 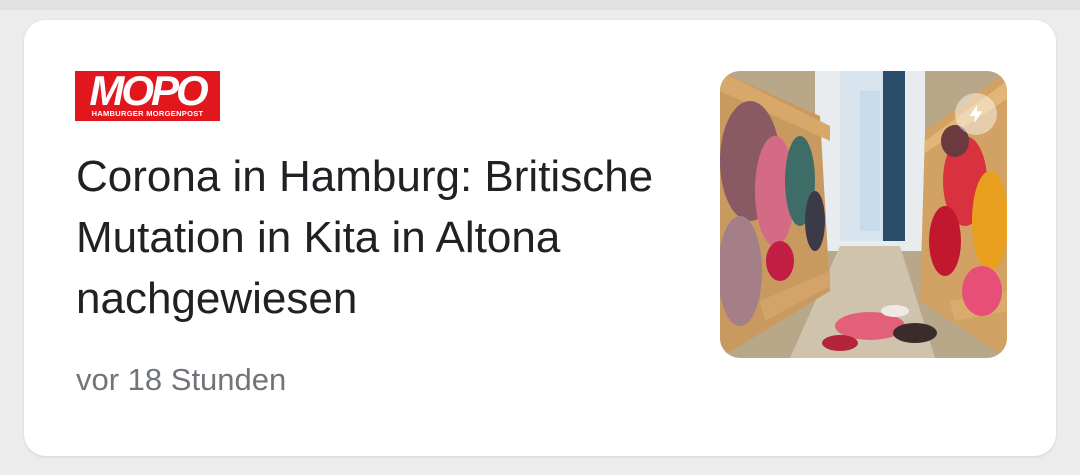 I want to click on previous-card-edge, so click(x=540, y=5).